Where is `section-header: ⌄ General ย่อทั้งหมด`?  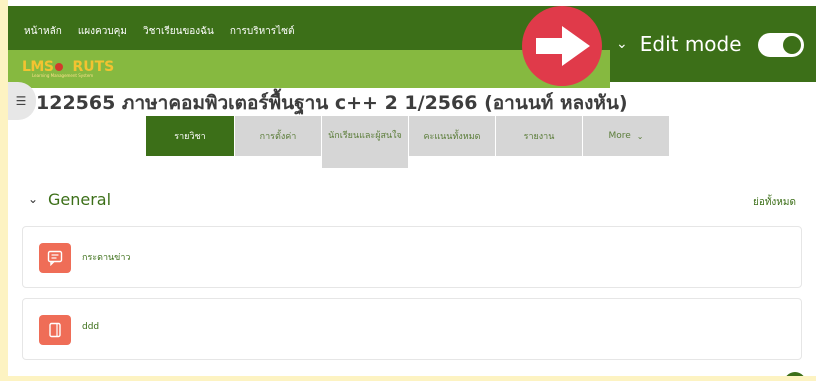
section-header: ⌄ General ย่อทั้งหมด is located at coordinates (418, 201).